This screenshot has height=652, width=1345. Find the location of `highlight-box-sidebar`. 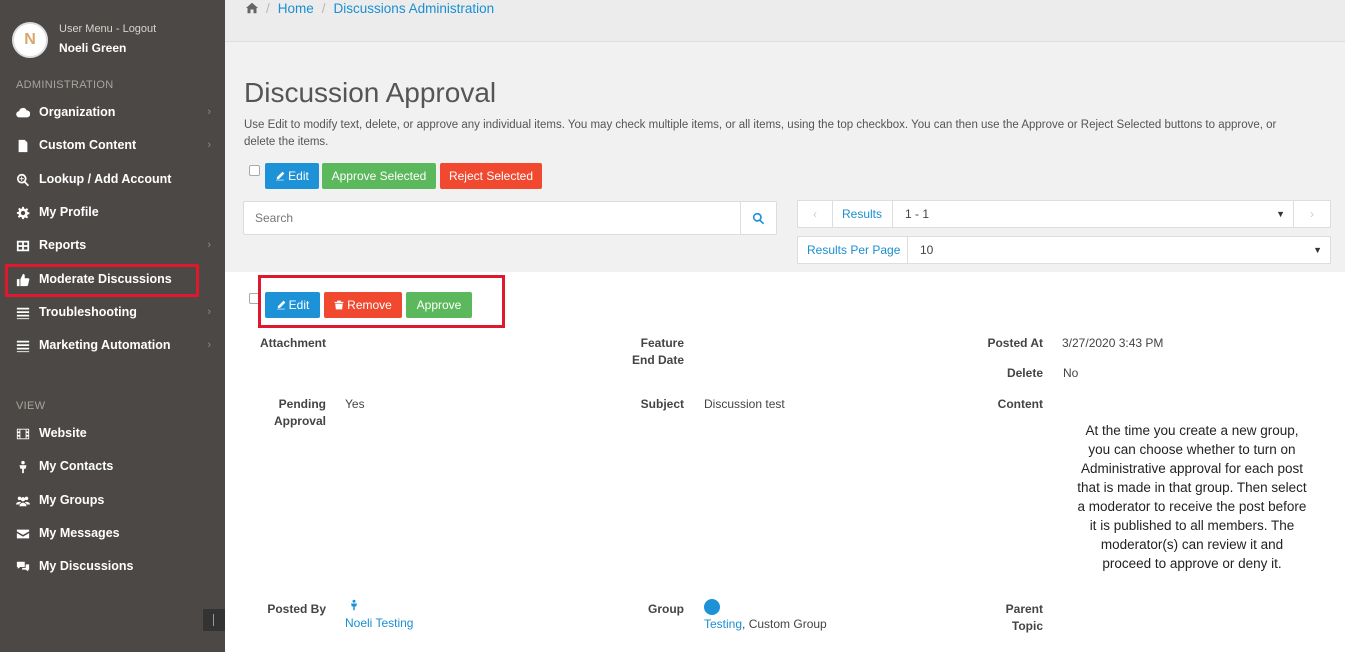

highlight-box-sidebar is located at coordinates (102, 280).